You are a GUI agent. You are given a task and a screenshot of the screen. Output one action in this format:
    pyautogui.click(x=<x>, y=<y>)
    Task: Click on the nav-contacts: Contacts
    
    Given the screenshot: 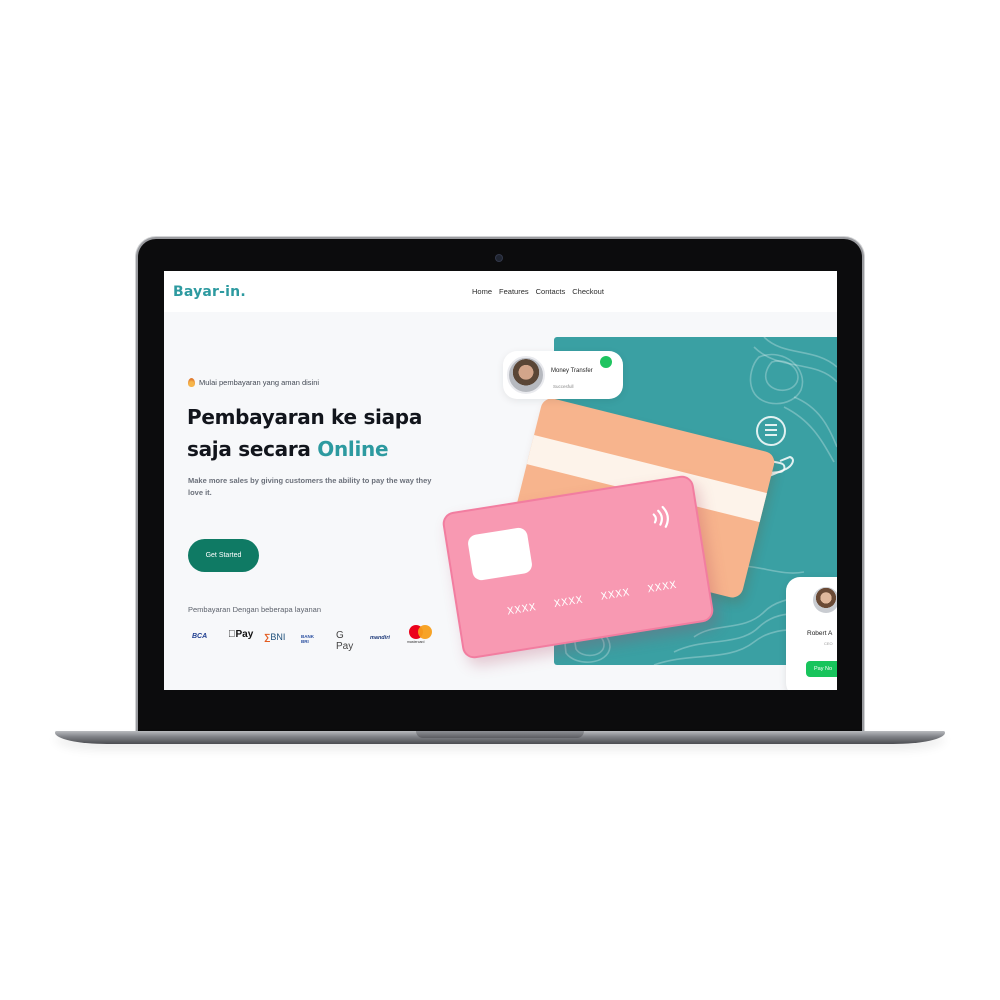 What is the action you would take?
    pyautogui.click(x=551, y=291)
    